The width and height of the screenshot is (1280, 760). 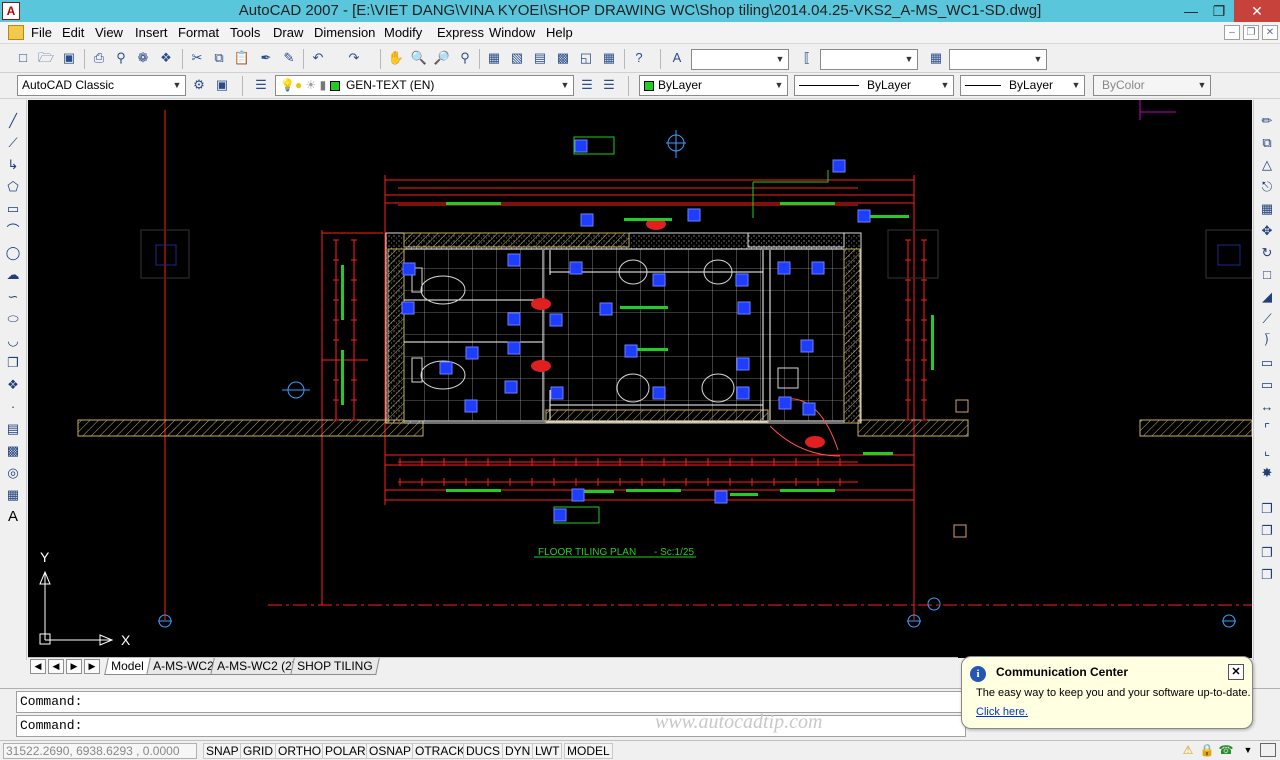 I want to click on calculator-icon: ▦, so click(x=609, y=58).